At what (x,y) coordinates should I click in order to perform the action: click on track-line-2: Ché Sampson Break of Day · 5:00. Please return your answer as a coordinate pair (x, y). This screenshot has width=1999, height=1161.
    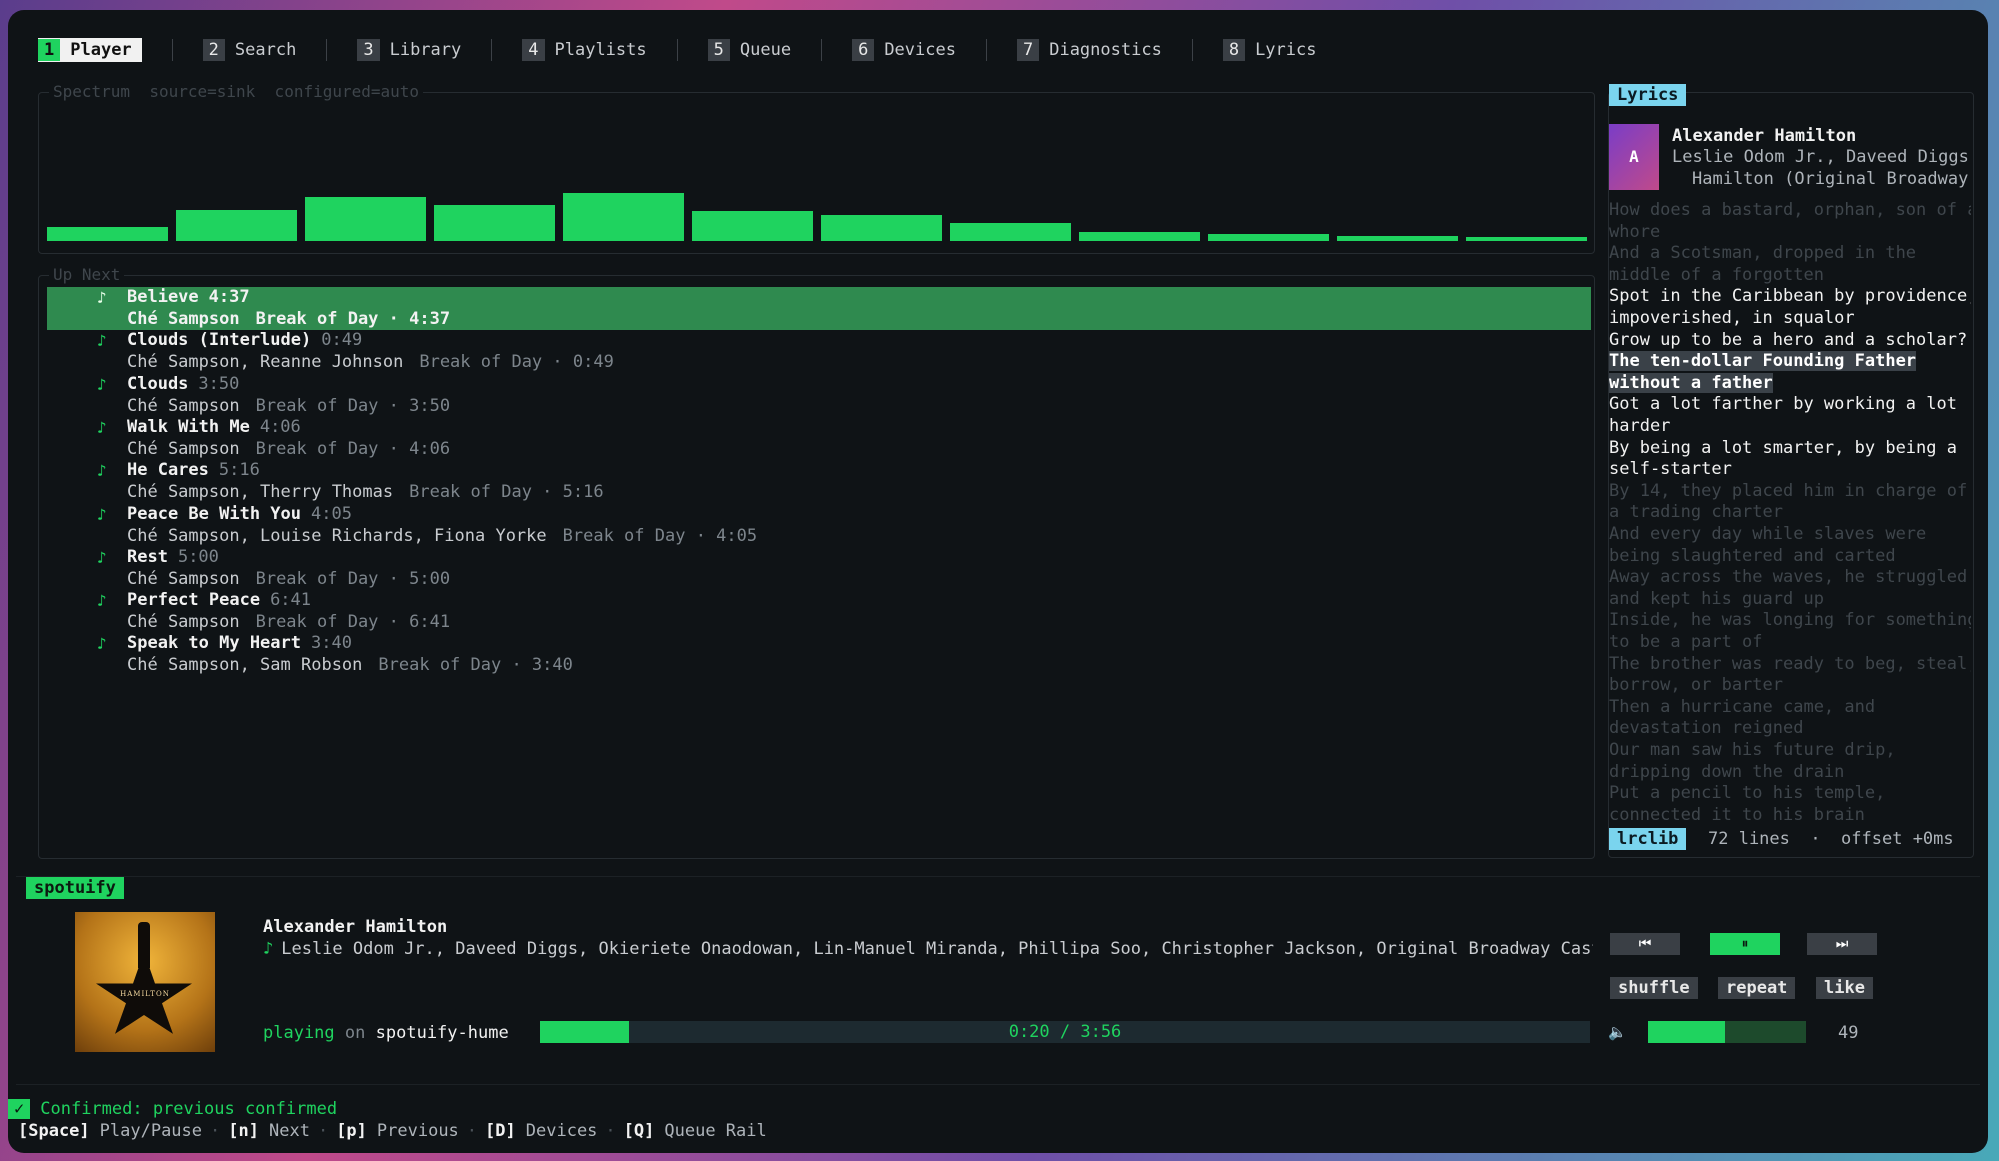
    Looking at the image, I should click on (288, 579).